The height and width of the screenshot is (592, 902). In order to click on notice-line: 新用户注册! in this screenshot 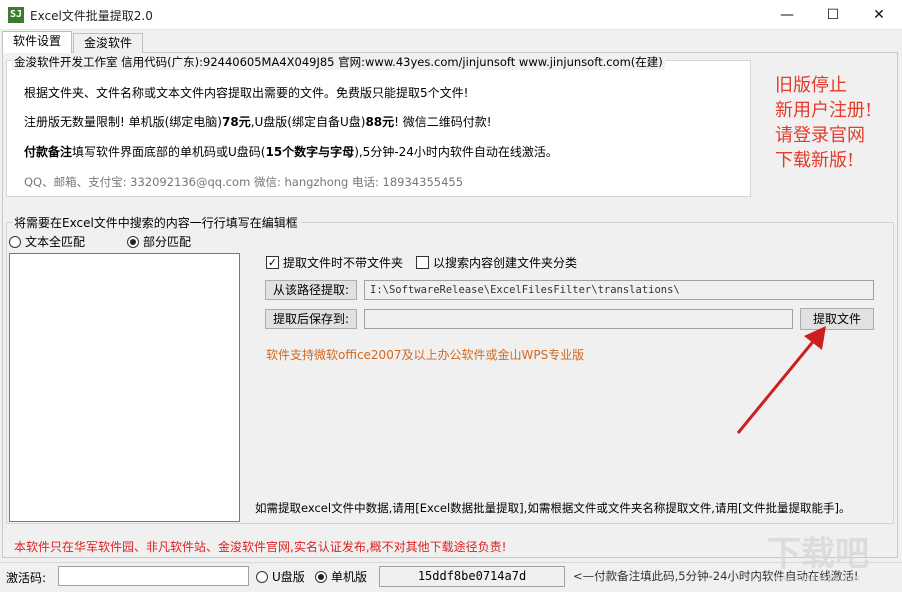, I will do `click(824, 110)`.